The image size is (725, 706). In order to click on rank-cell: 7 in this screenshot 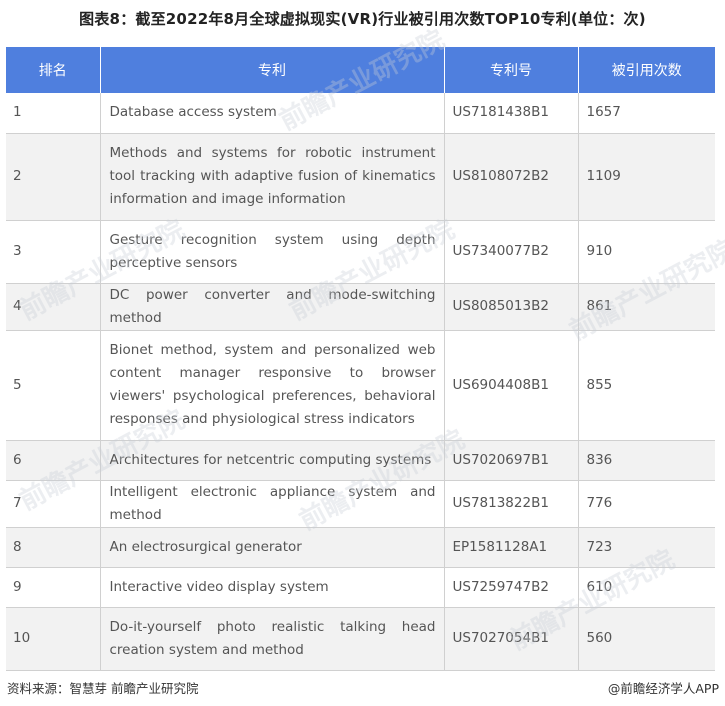, I will do `click(53, 504)`.